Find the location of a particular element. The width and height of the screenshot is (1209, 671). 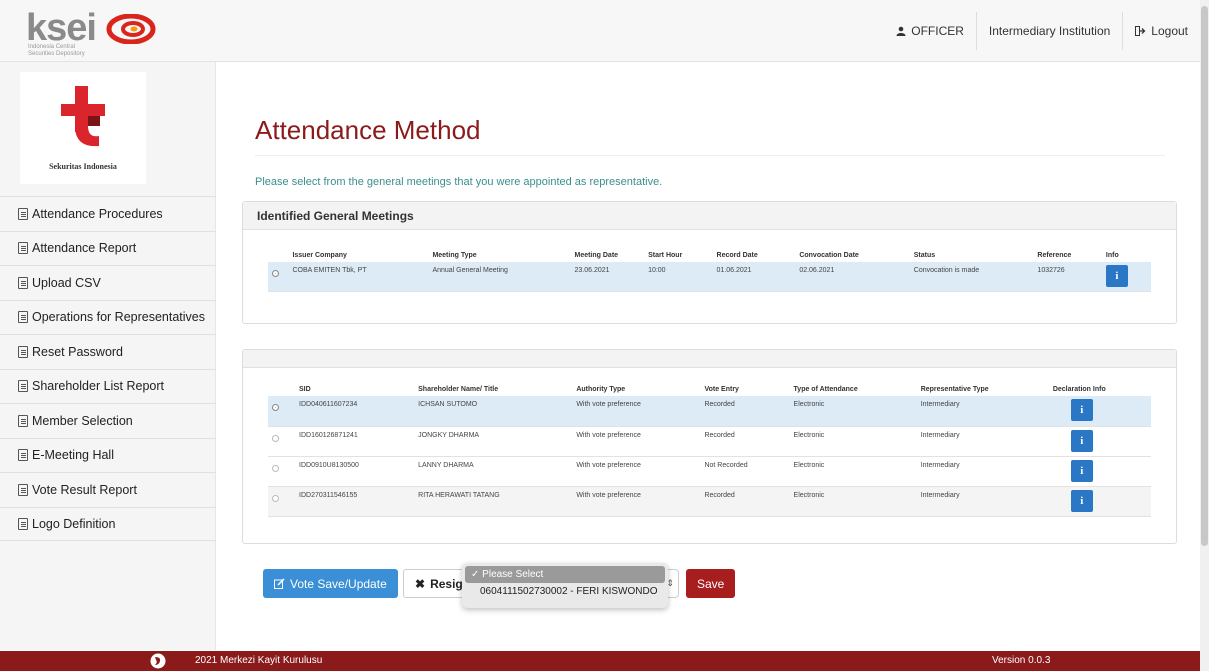

sidebar-item-label: Vote Result Report is located at coordinates (84, 489).